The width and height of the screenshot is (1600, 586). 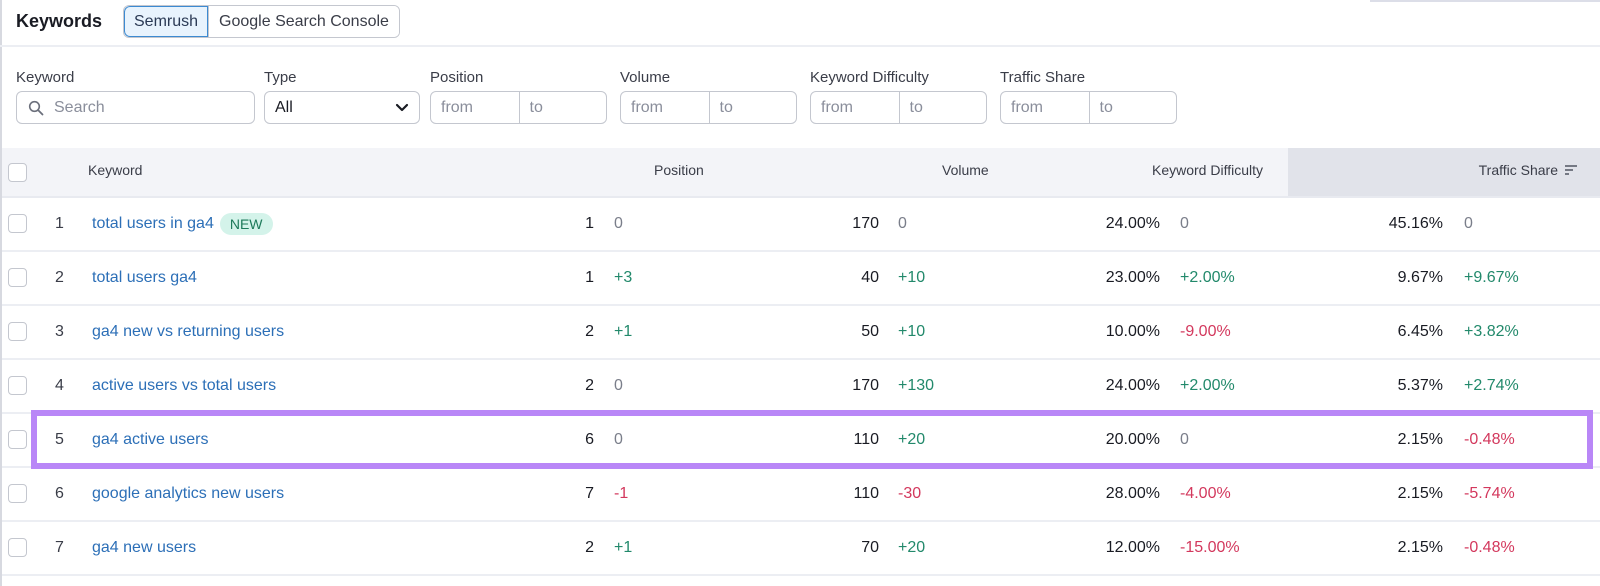 I want to click on kd-range, so click(x=898, y=107).